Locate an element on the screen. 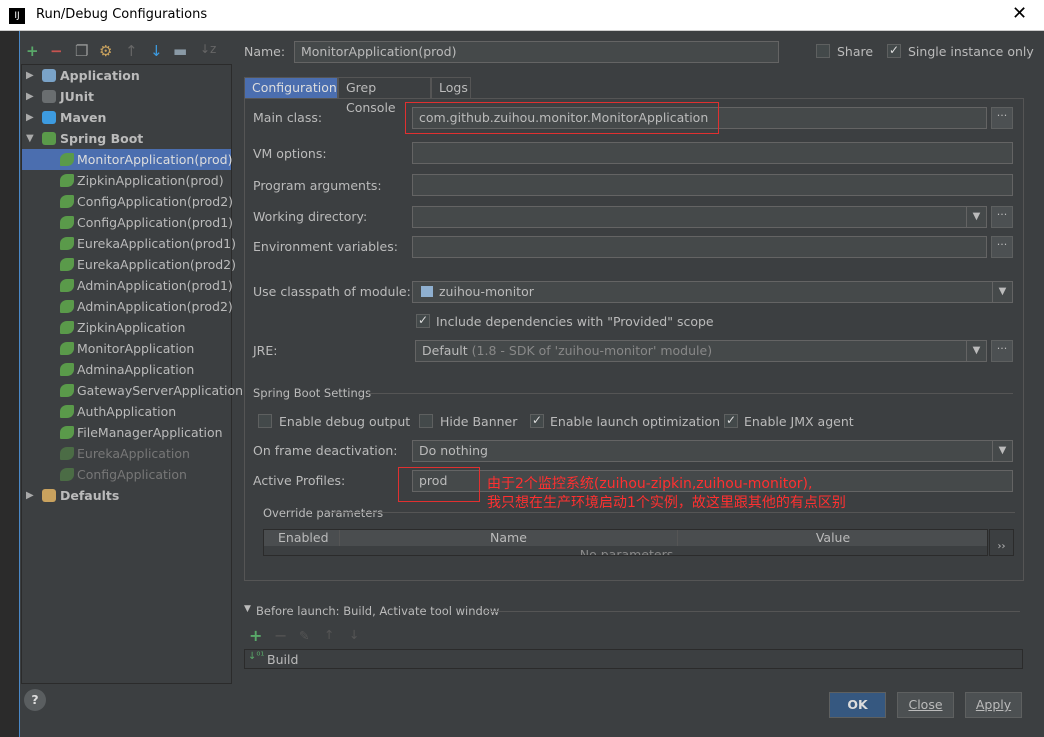 This screenshot has width=1044, height=737. tree-item-configuration: ZipkinApplication is located at coordinates (126, 327).